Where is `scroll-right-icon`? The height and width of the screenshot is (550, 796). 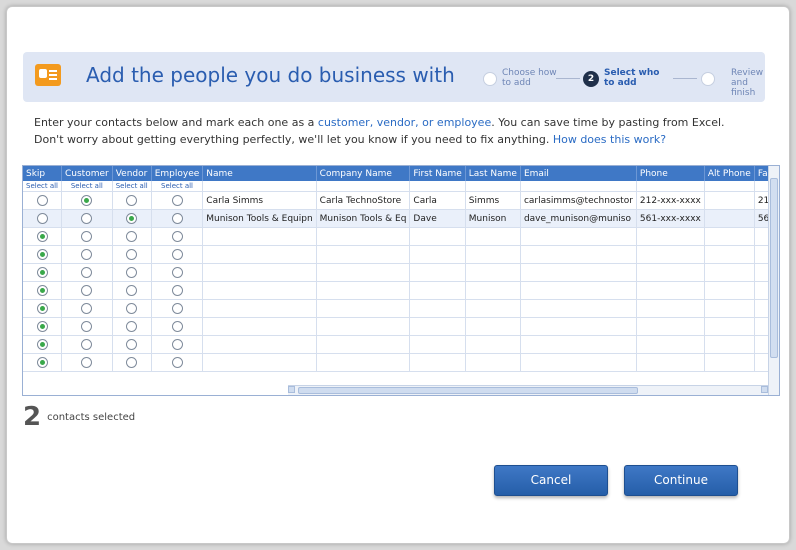
scroll-right-icon is located at coordinates (764, 389).